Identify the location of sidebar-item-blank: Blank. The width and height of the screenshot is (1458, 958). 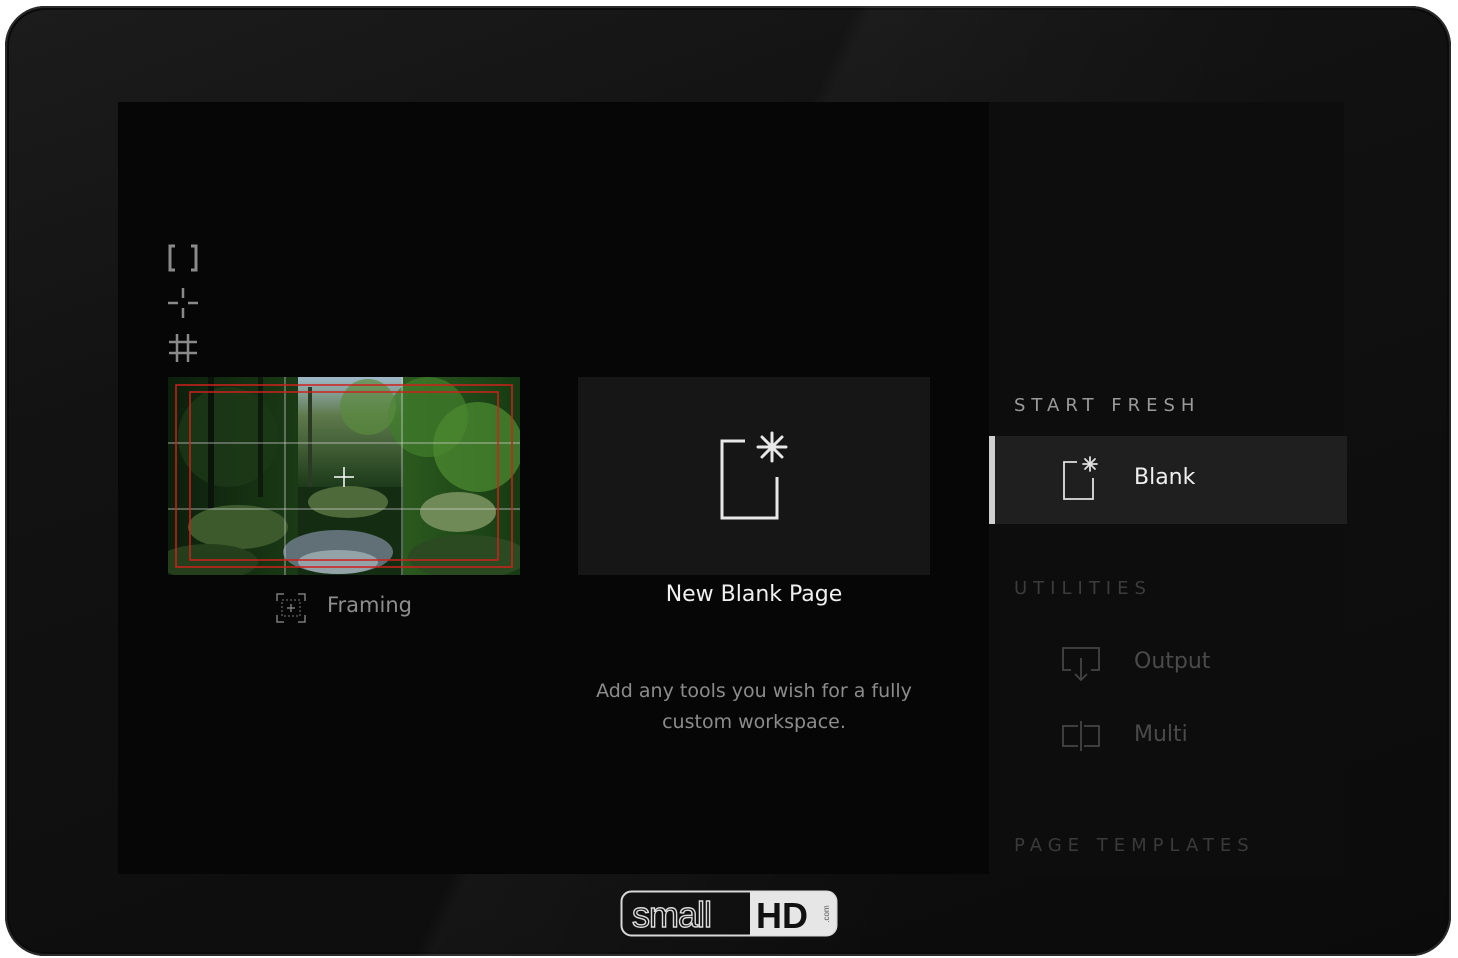
(1168, 480).